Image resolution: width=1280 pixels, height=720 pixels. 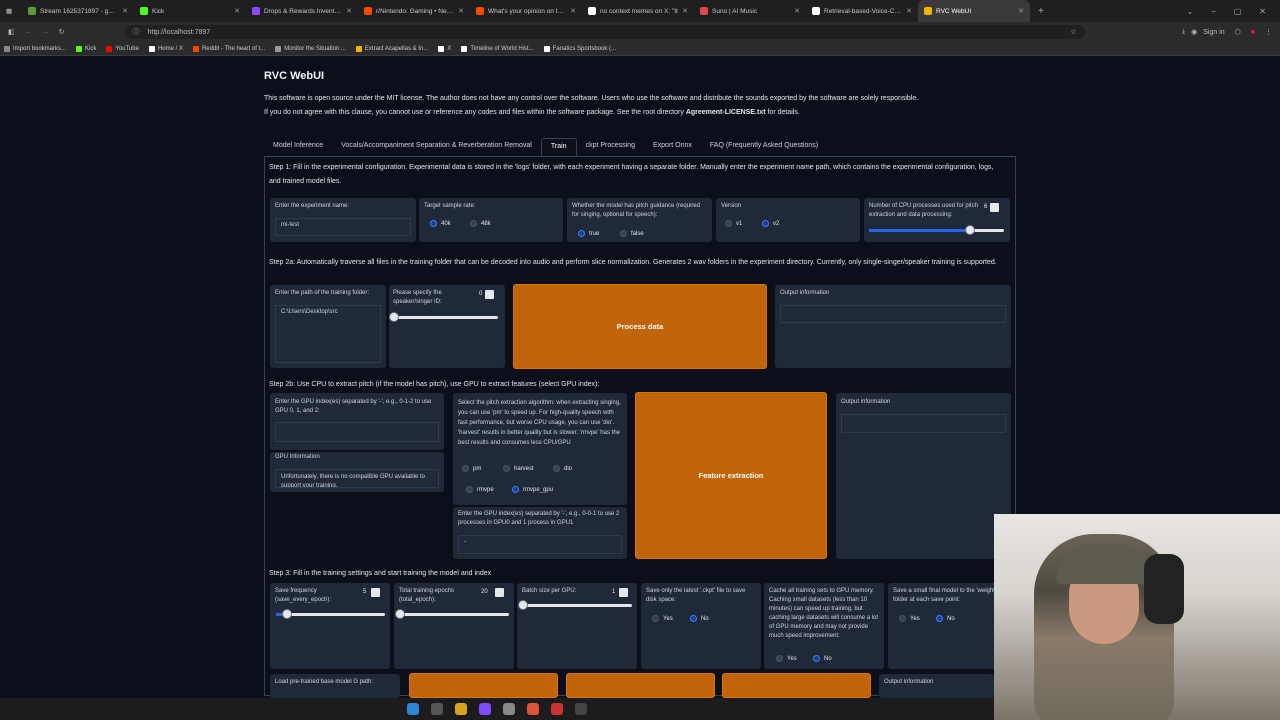 I want to click on cache-yes-radio: Yes, so click(x=786, y=658).